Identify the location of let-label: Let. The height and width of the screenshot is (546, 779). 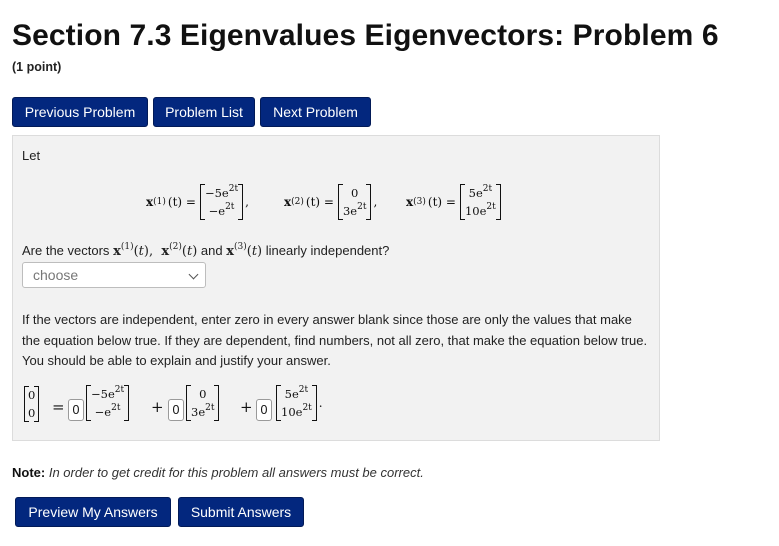
(31, 155).